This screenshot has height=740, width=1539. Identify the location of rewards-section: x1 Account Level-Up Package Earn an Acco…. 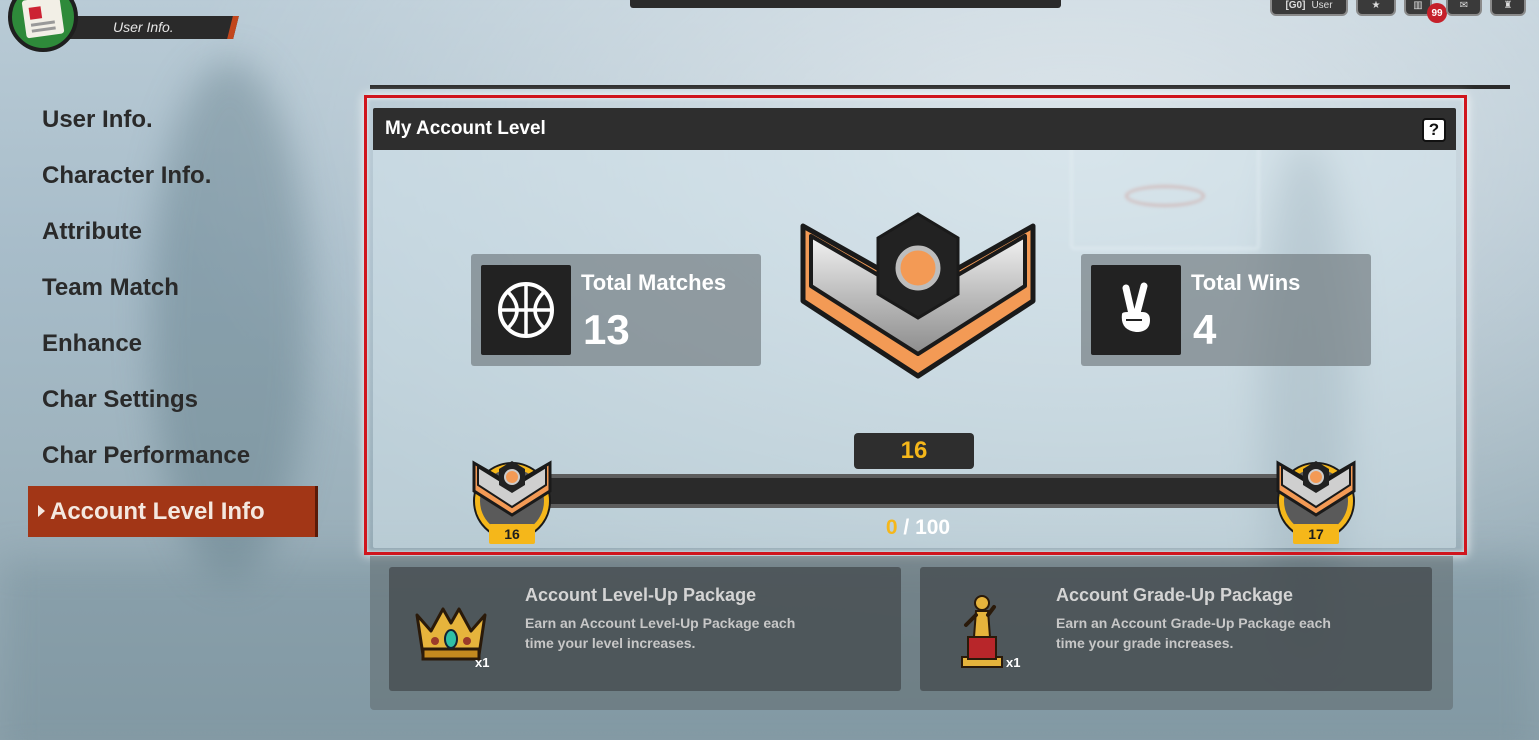
(911, 633).